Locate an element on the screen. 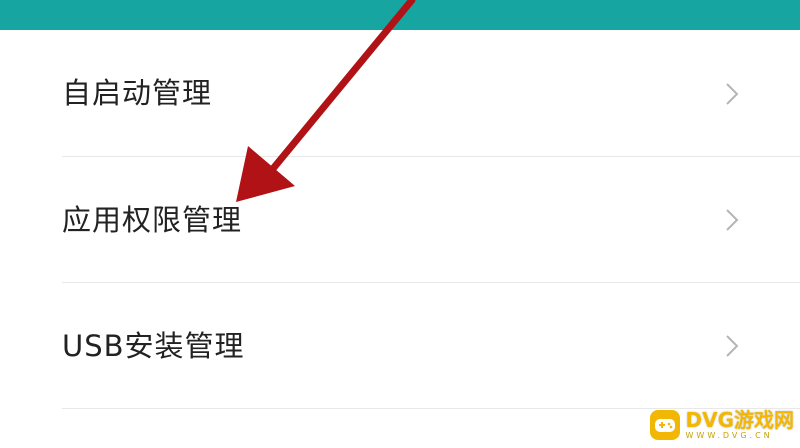 This screenshot has width=800, height=448. title-bar is located at coordinates (400, 15).